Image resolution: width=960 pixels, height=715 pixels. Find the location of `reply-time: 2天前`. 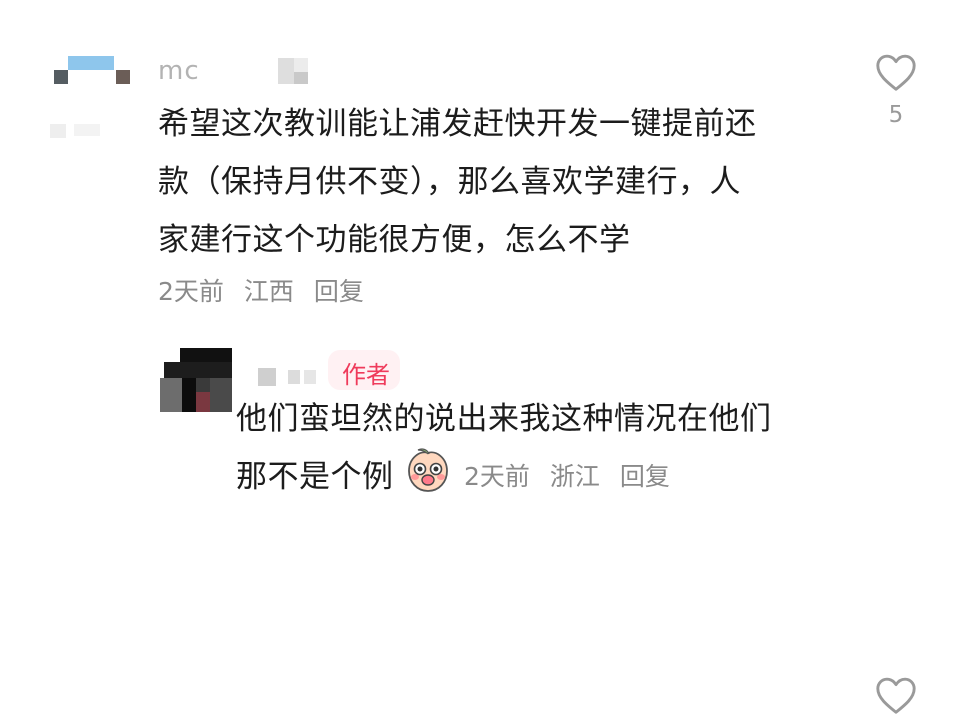

reply-time: 2天前 is located at coordinates (497, 476).